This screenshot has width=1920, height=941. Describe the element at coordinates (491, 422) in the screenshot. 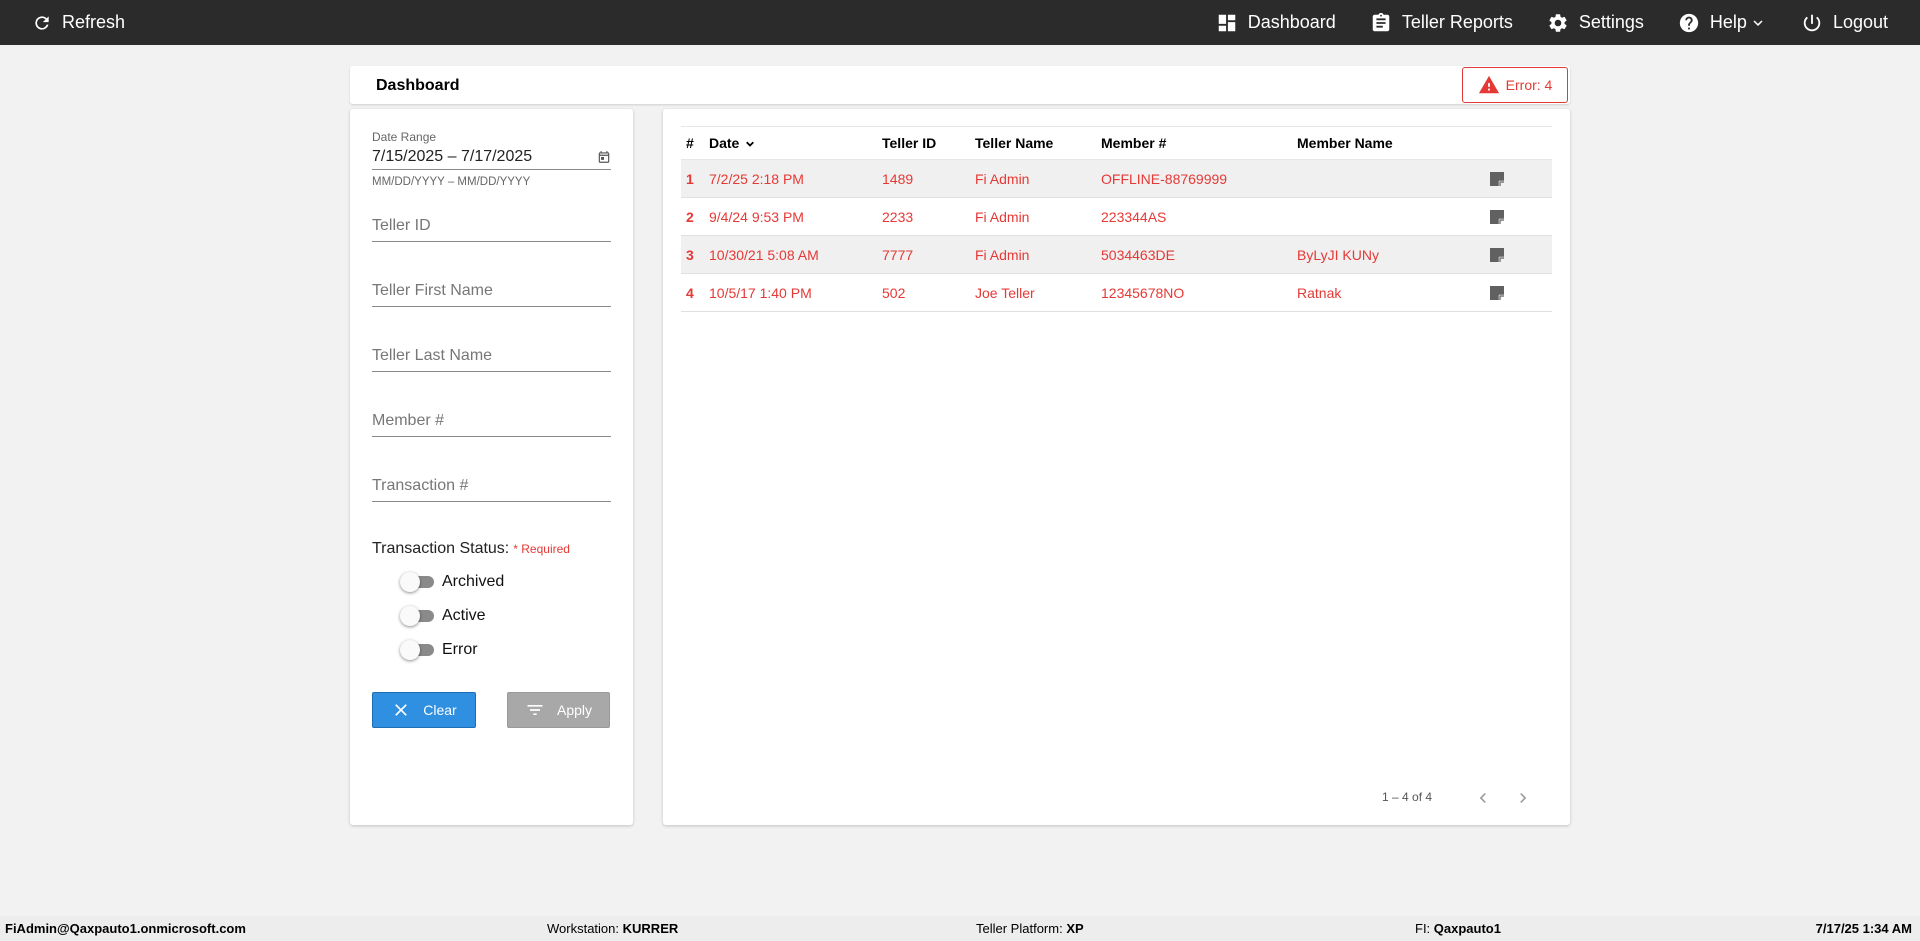

I see `member-number-input: Member #` at that location.